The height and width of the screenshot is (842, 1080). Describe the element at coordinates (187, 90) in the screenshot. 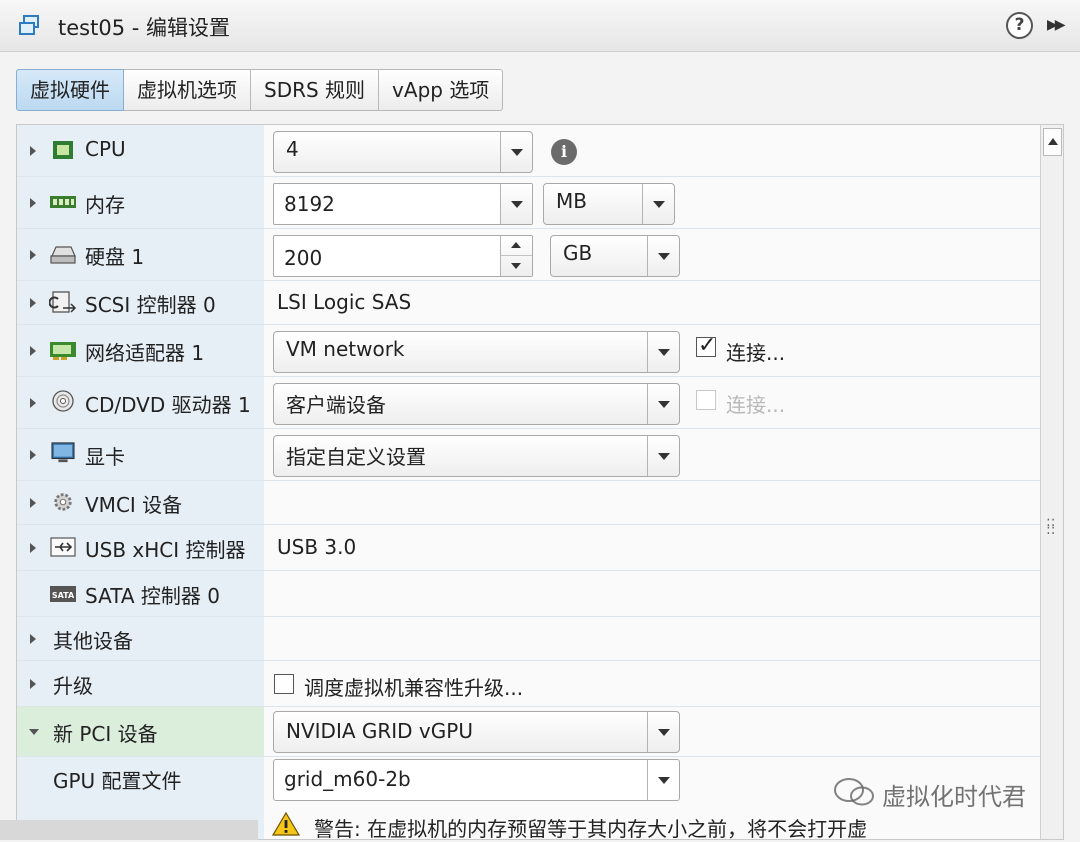

I see `tab-vm-options: 虚拟机选项` at that location.